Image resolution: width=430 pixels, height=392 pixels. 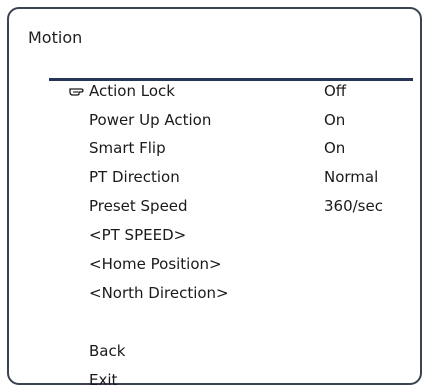 I want to click on menu-item-value: Normal, so click(x=351, y=177).